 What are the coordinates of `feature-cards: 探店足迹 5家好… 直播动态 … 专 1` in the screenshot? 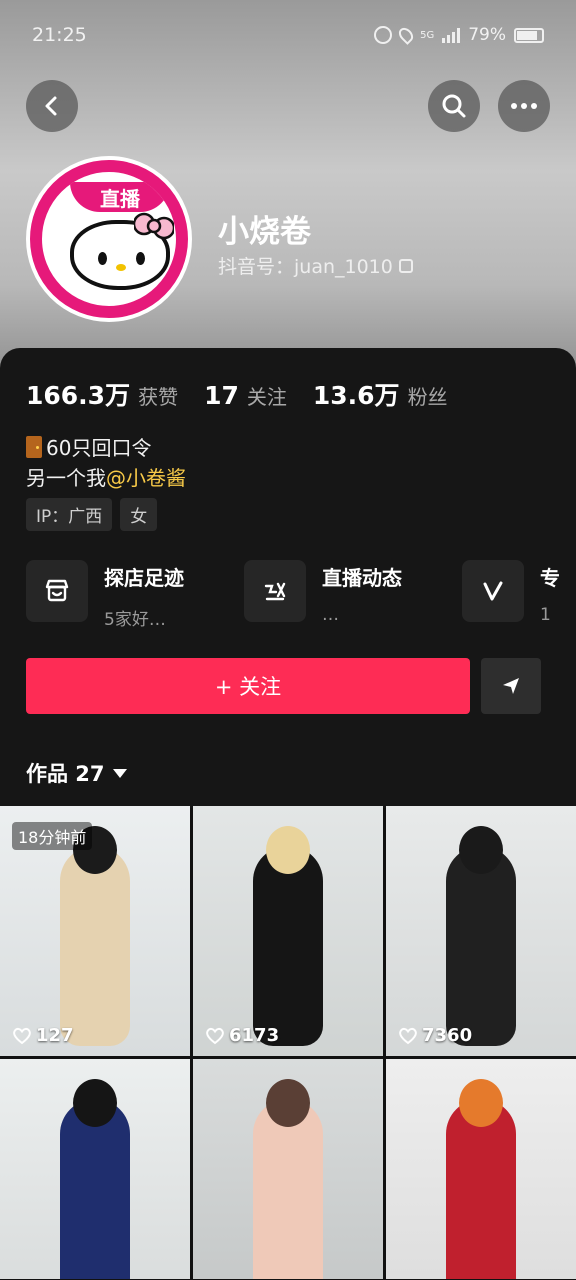 It's located at (294, 595).